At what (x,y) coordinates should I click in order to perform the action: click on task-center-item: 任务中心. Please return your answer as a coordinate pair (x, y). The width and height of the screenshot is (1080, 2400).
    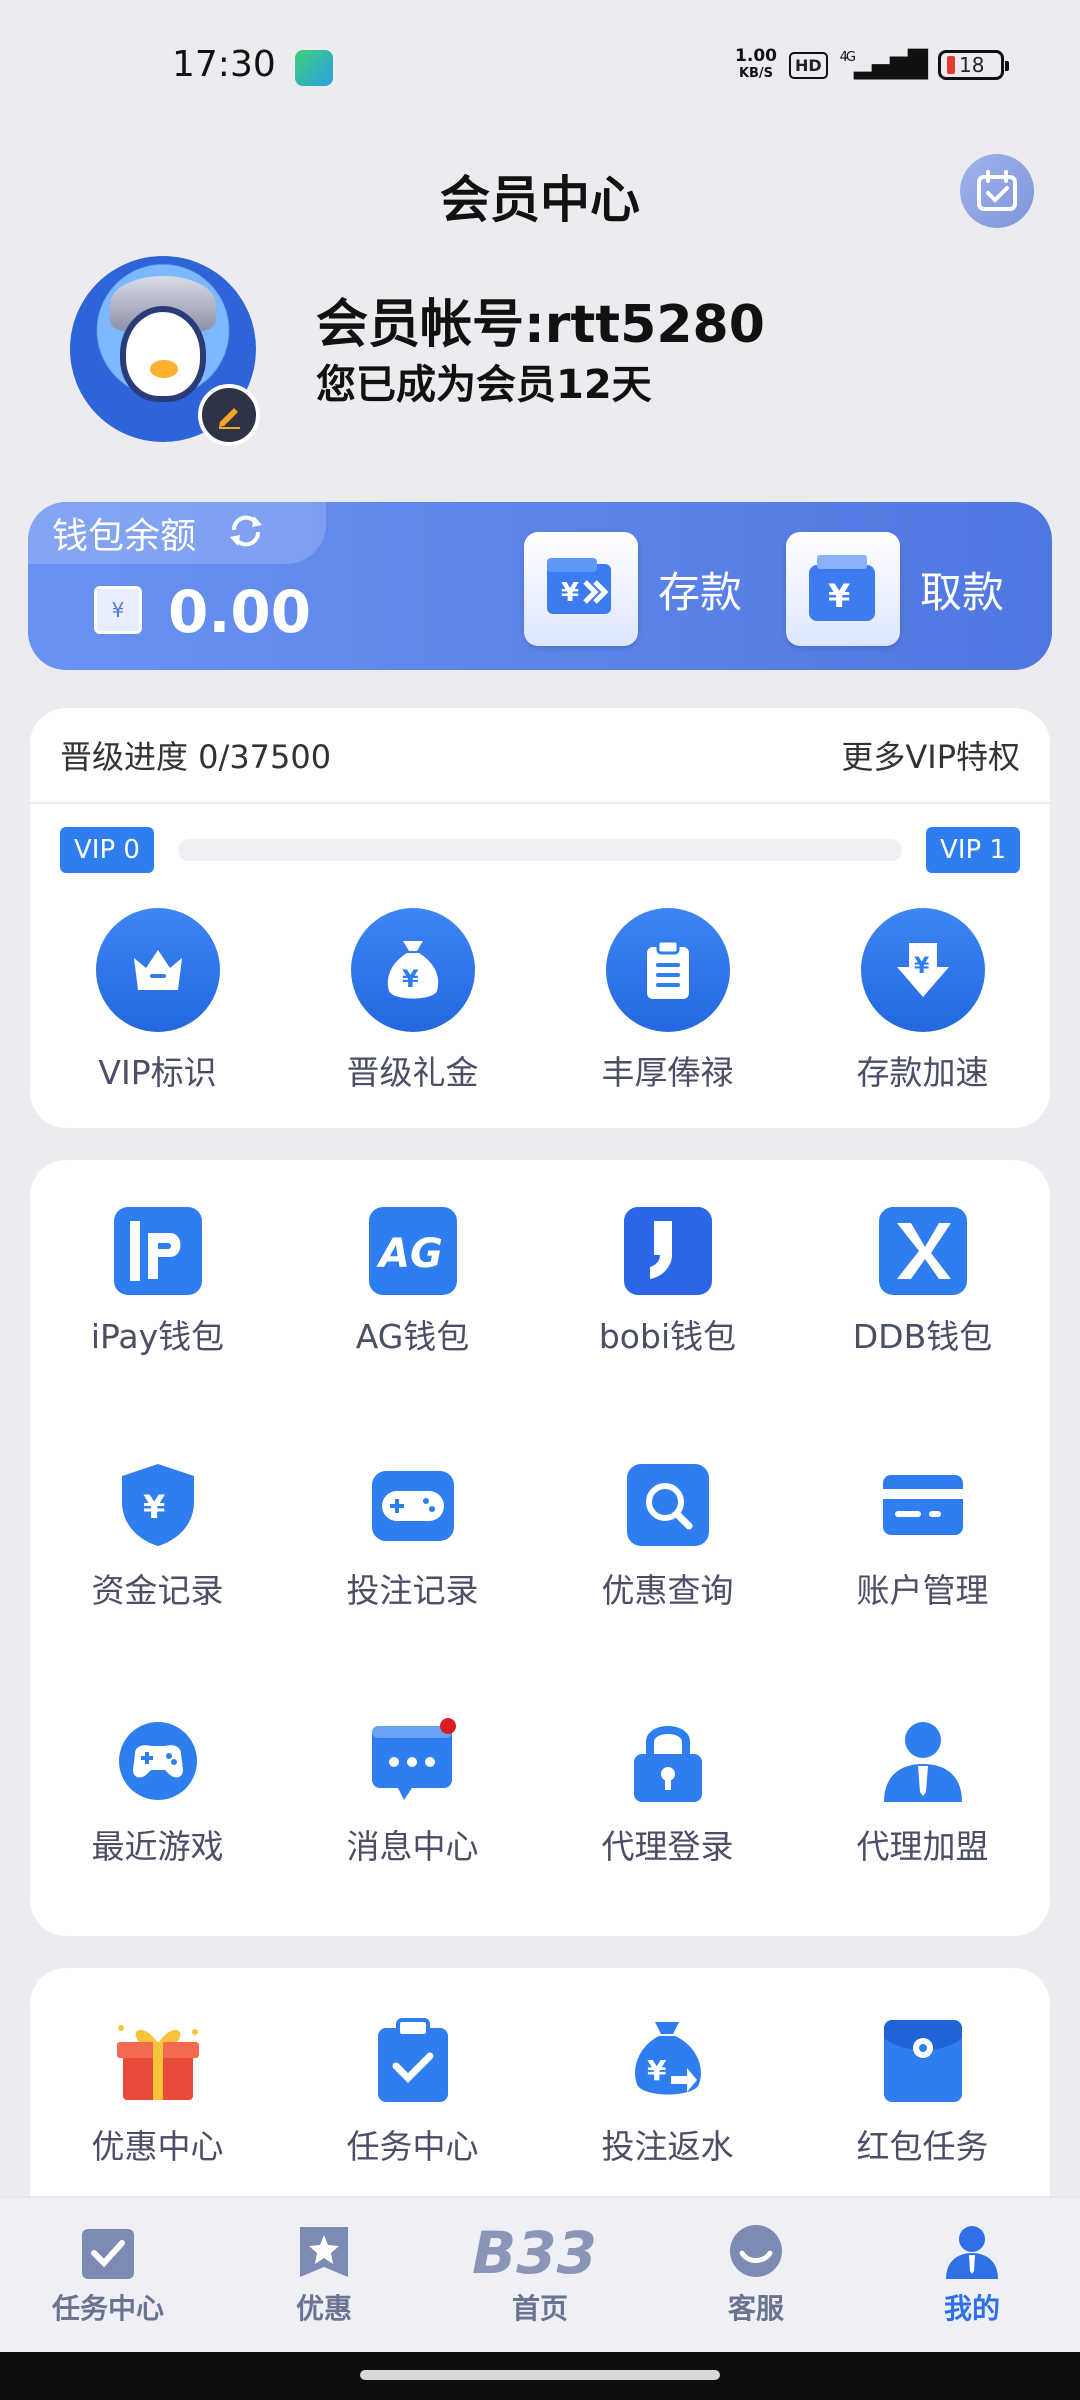
    Looking at the image, I should click on (412, 2092).